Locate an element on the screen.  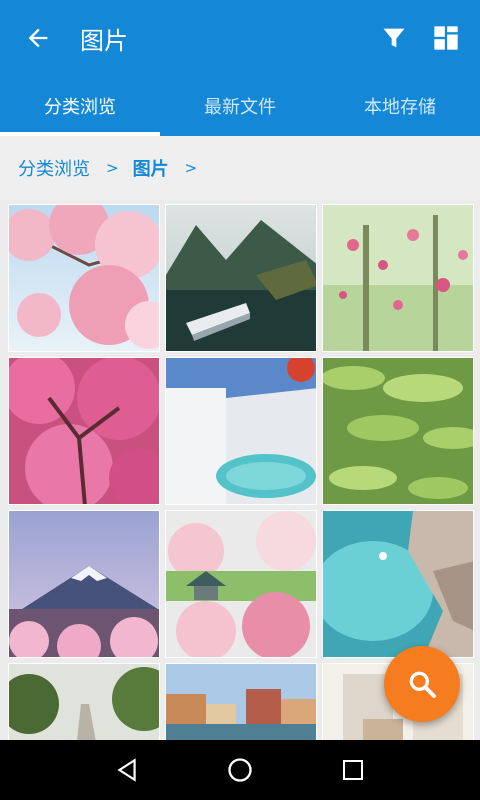
arrow-back-icon is located at coordinates (38, 38).